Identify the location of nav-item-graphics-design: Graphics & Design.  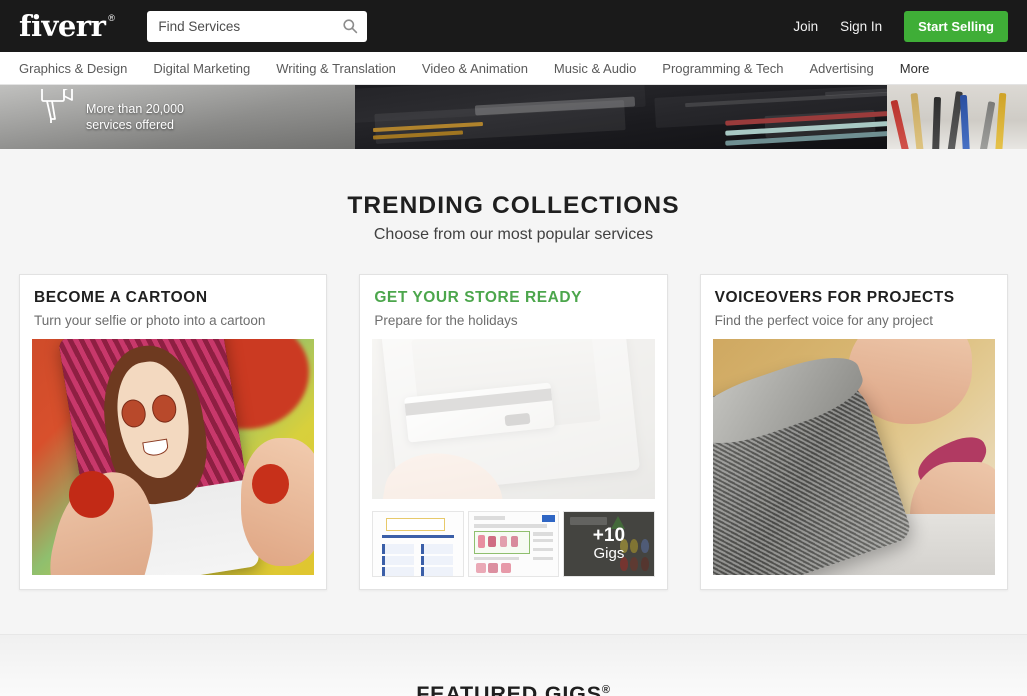
(73, 68).